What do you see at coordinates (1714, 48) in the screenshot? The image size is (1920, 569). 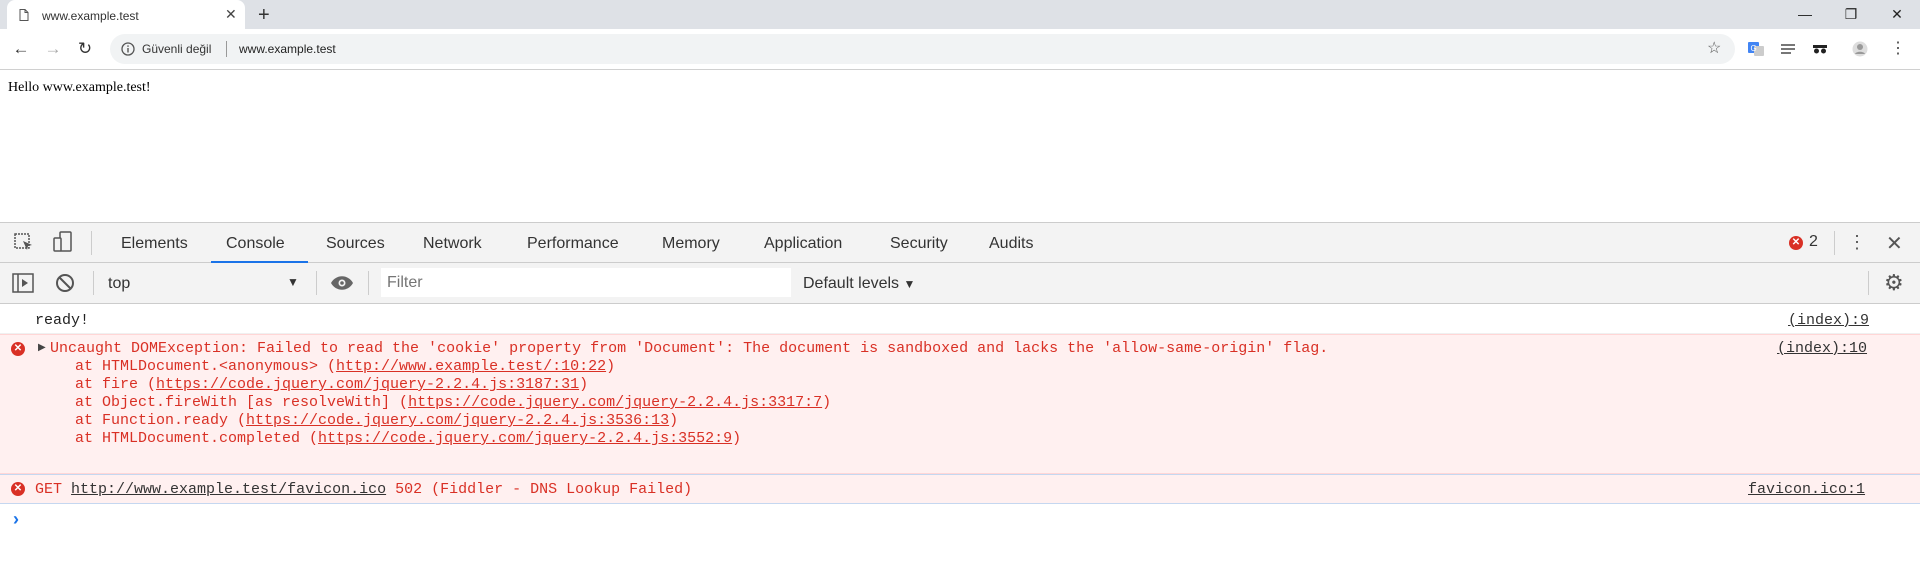 I see `bookmark-star-icon: ☆` at bounding box center [1714, 48].